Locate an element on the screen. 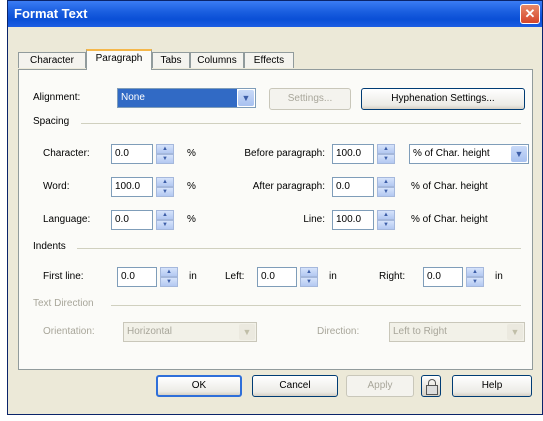 This screenshot has height=421, width=543. right-indent-label: Right: is located at coordinates (392, 276).